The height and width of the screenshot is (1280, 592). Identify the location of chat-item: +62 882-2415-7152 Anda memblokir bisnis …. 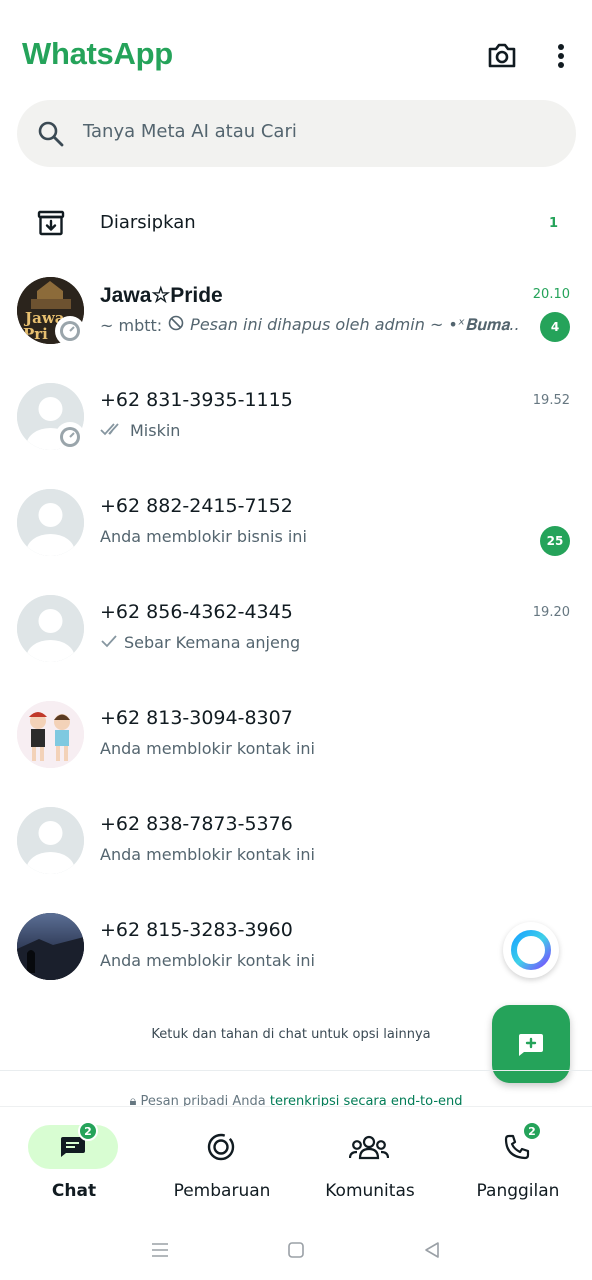
(296, 529).